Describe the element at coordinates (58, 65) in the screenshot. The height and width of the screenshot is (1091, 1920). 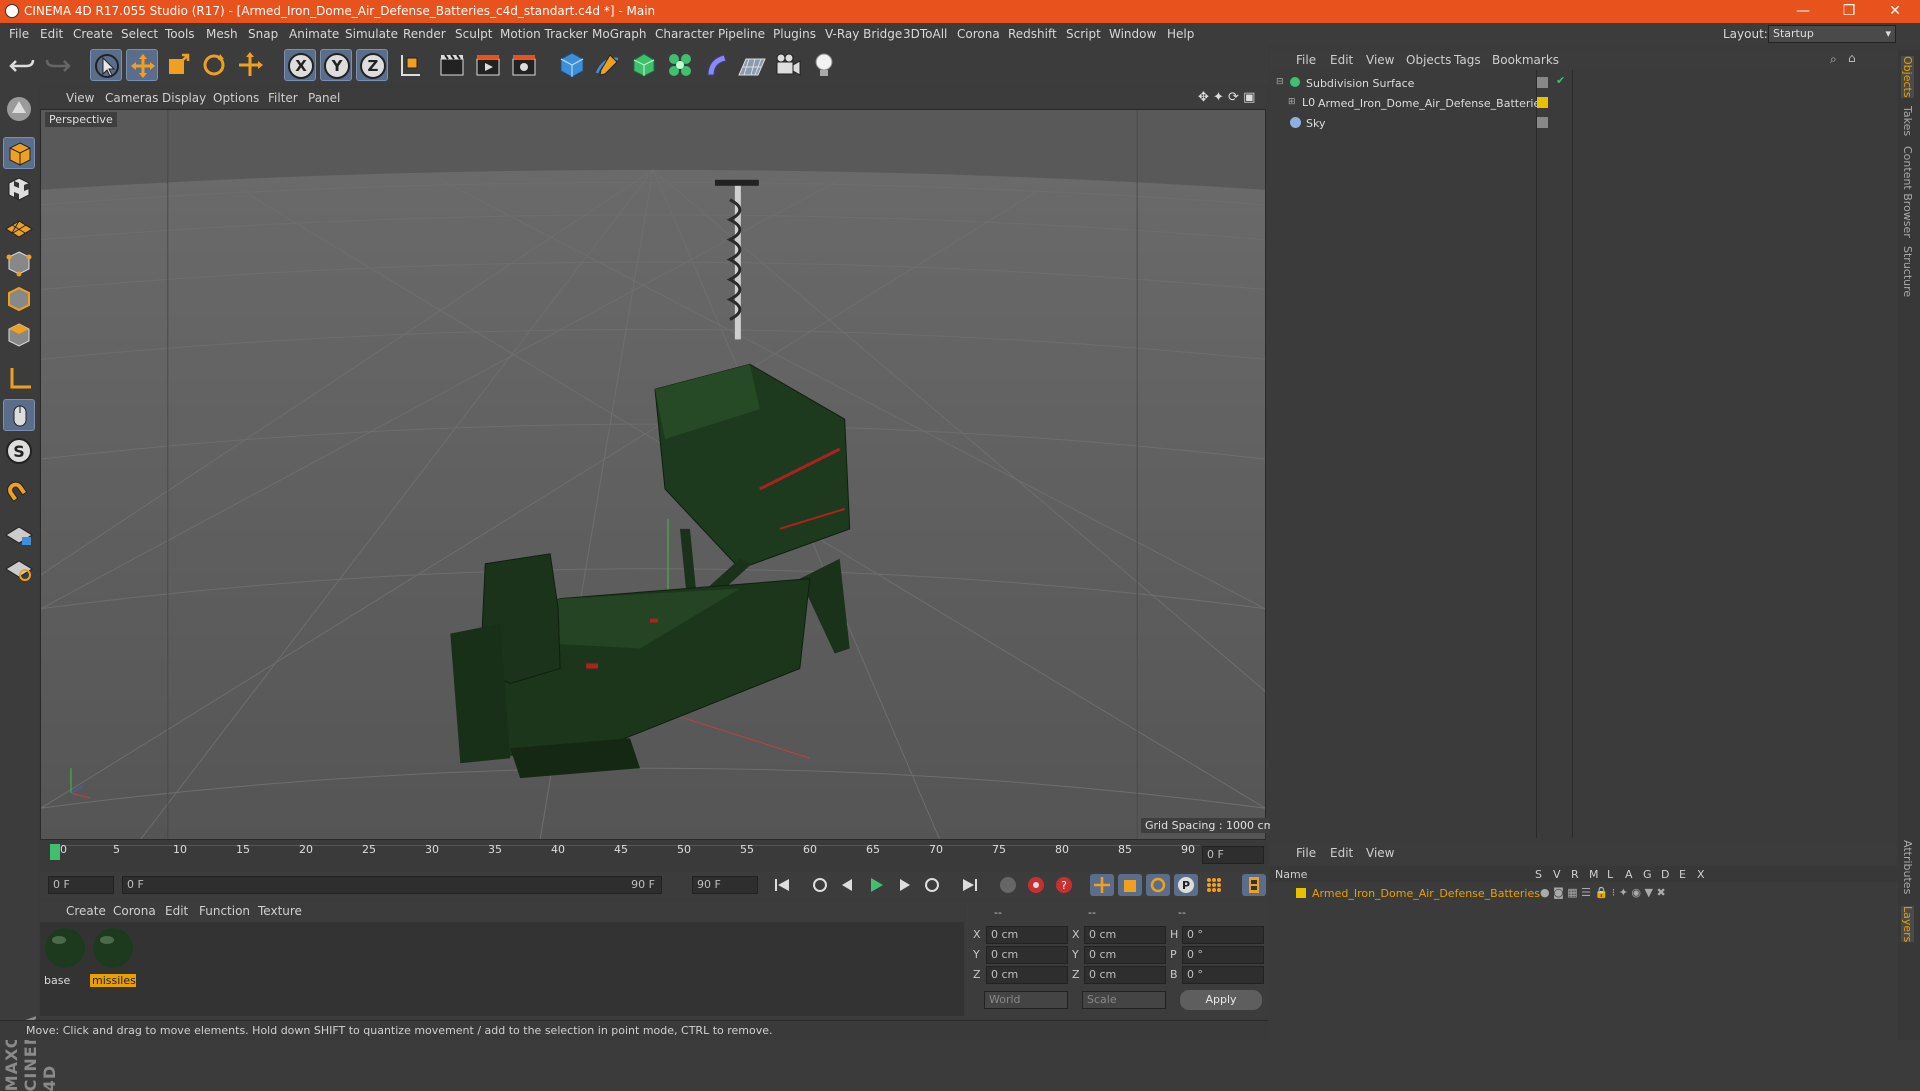
I see `redo-button` at that location.